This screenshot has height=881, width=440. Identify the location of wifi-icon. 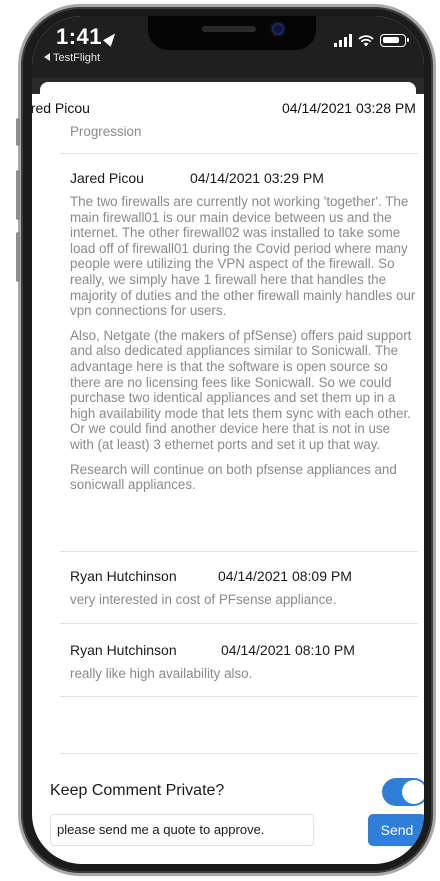
(366, 41).